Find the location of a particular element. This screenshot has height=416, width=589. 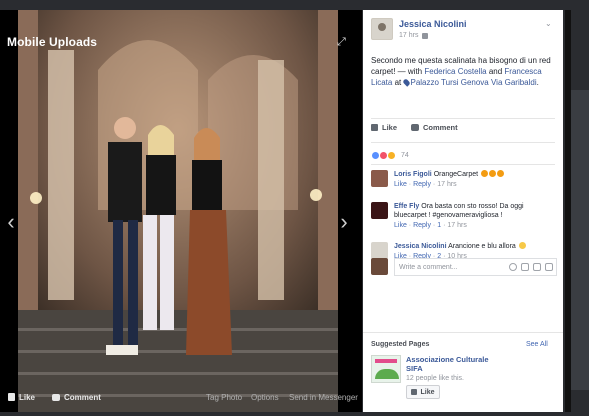

camera-icon is located at coordinates (525, 267).